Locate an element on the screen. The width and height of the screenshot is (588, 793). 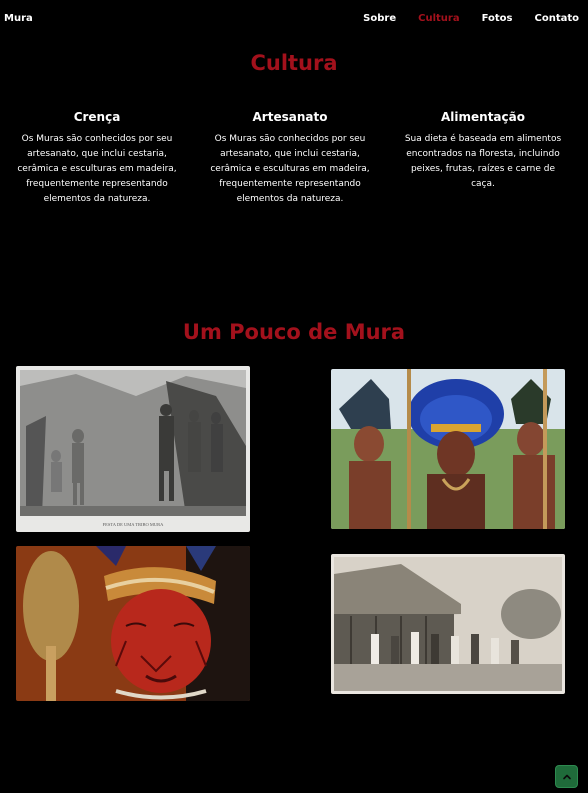
site-header: Mura Sobre Cultura Fotos Contato is located at coordinates (294, 20).